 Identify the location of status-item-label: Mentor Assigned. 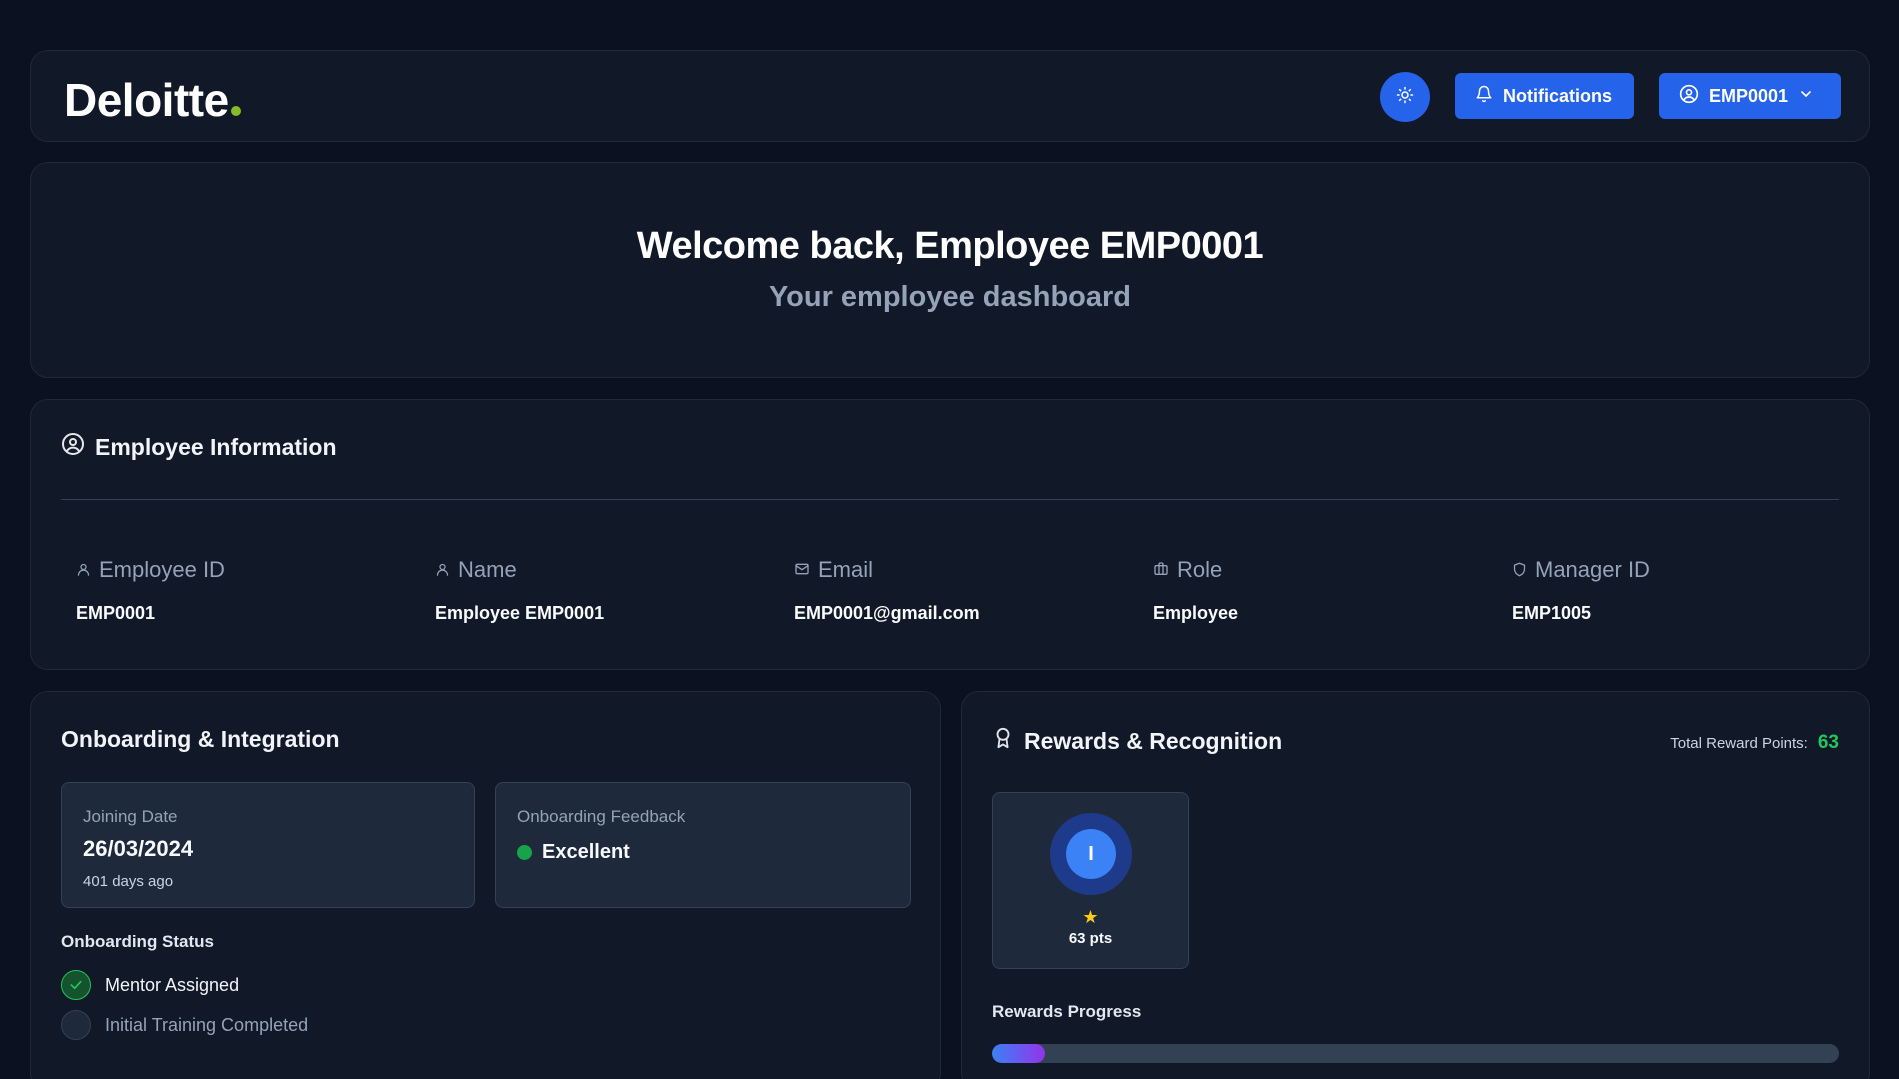
(172, 984).